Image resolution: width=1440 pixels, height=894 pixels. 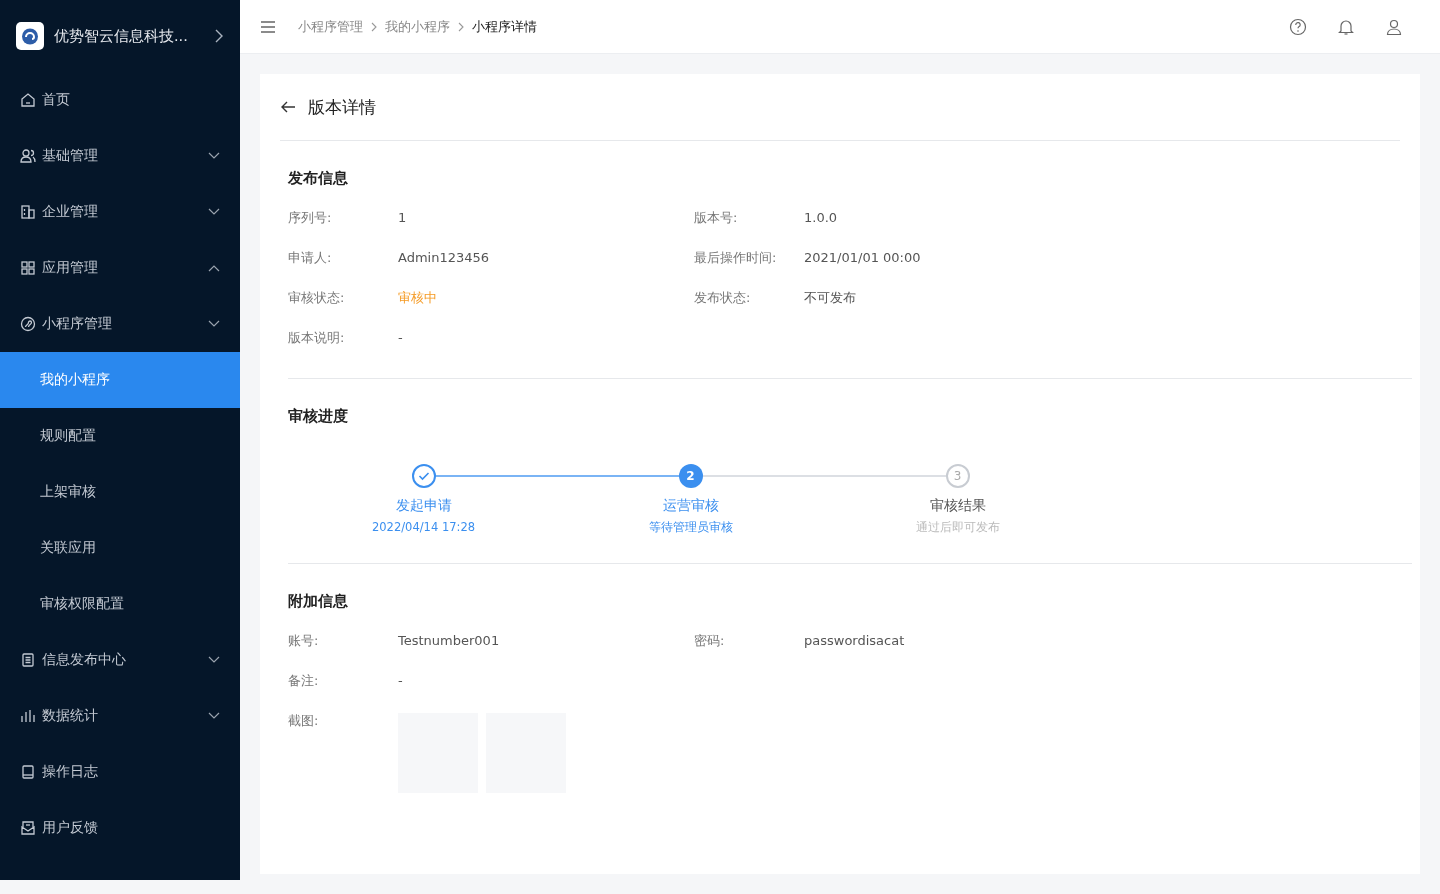 I want to click on breadcrumb-current: 小程序详情, so click(x=504, y=26).